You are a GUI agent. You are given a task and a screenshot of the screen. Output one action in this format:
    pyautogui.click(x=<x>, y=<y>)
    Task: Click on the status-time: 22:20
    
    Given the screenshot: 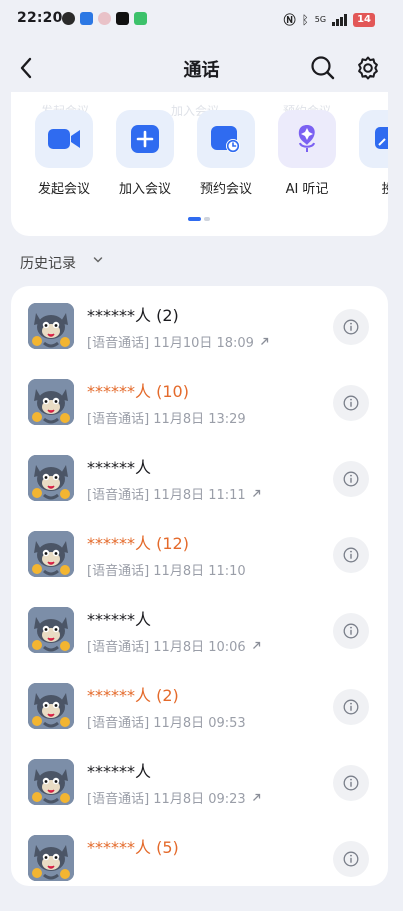 What is the action you would take?
    pyautogui.click(x=40, y=18)
    